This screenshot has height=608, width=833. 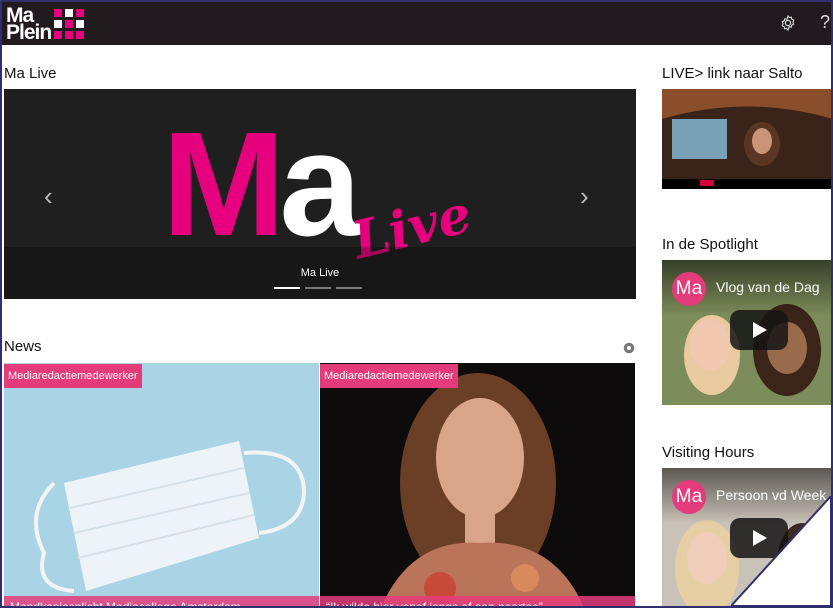 I want to click on decorative-corner-triangle, so click(x=781, y=551).